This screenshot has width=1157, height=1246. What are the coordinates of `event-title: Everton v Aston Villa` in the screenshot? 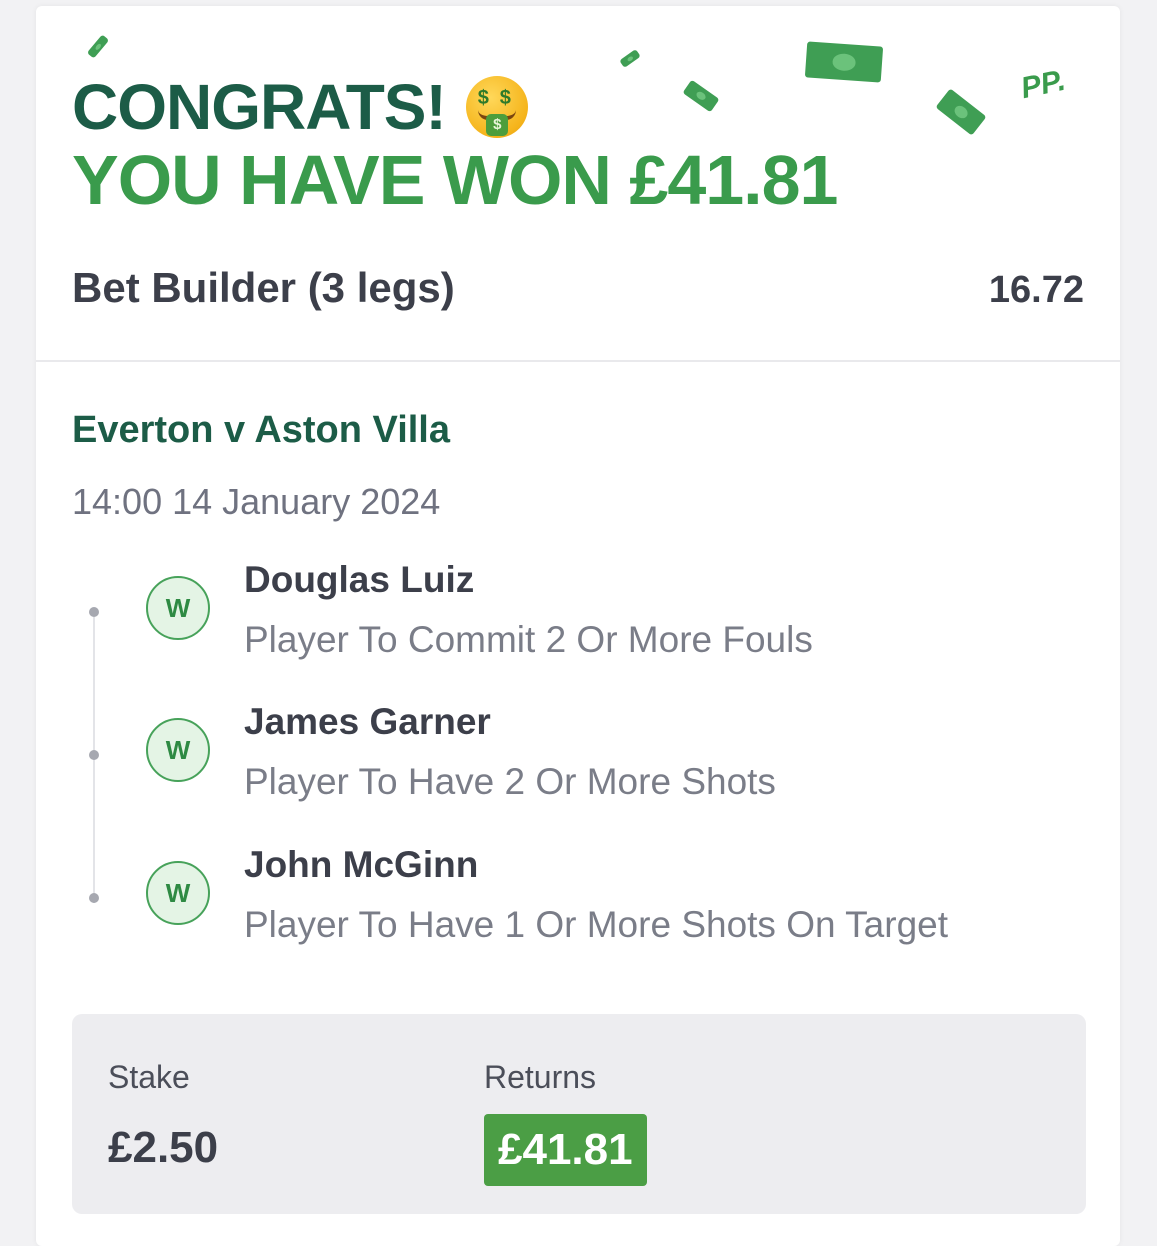 It's located at (261, 430).